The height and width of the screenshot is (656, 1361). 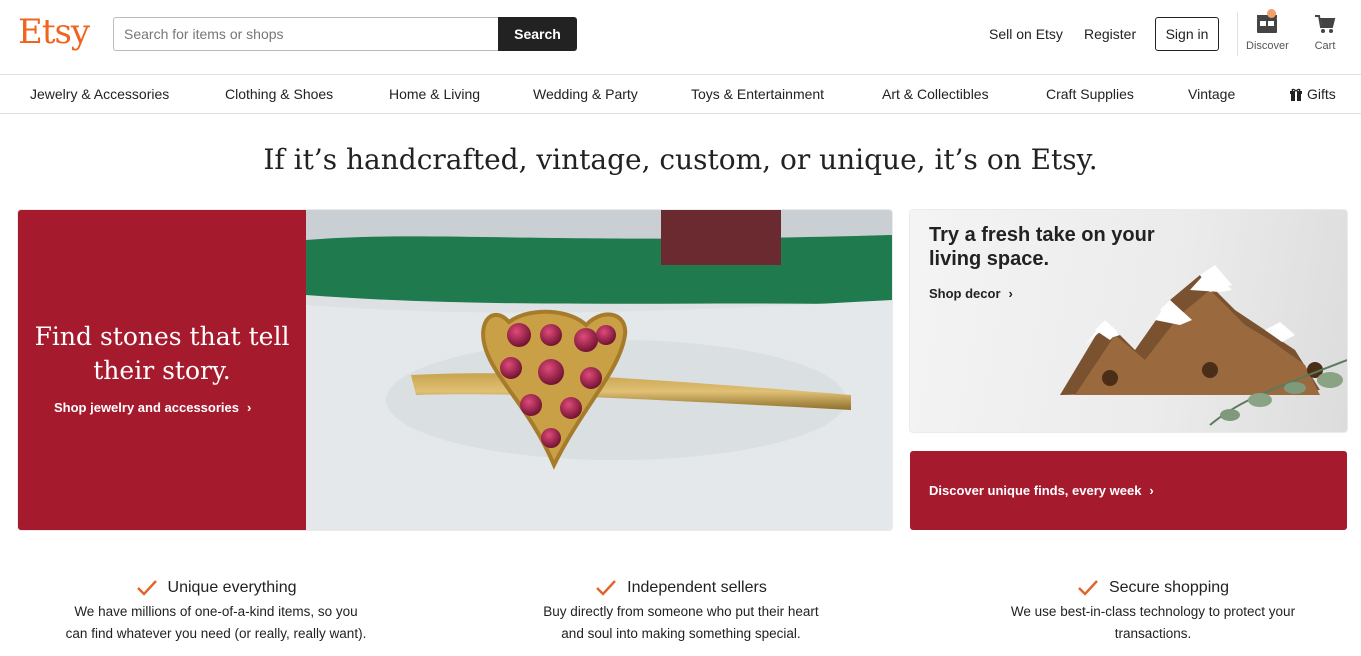 What do you see at coordinates (1090, 94) in the screenshot?
I see `category-craft: Craft Supplies` at bounding box center [1090, 94].